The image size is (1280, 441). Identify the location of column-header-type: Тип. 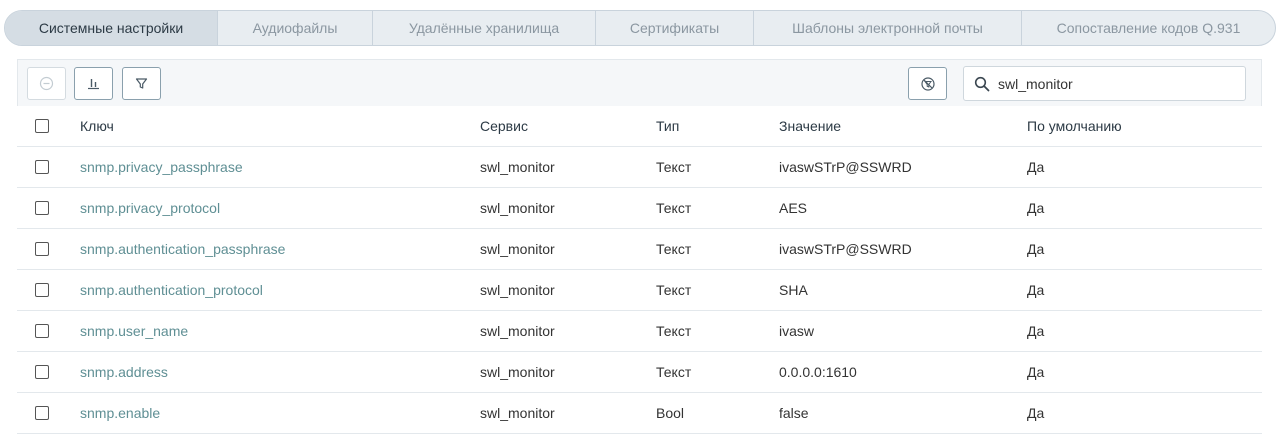
(667, 126).